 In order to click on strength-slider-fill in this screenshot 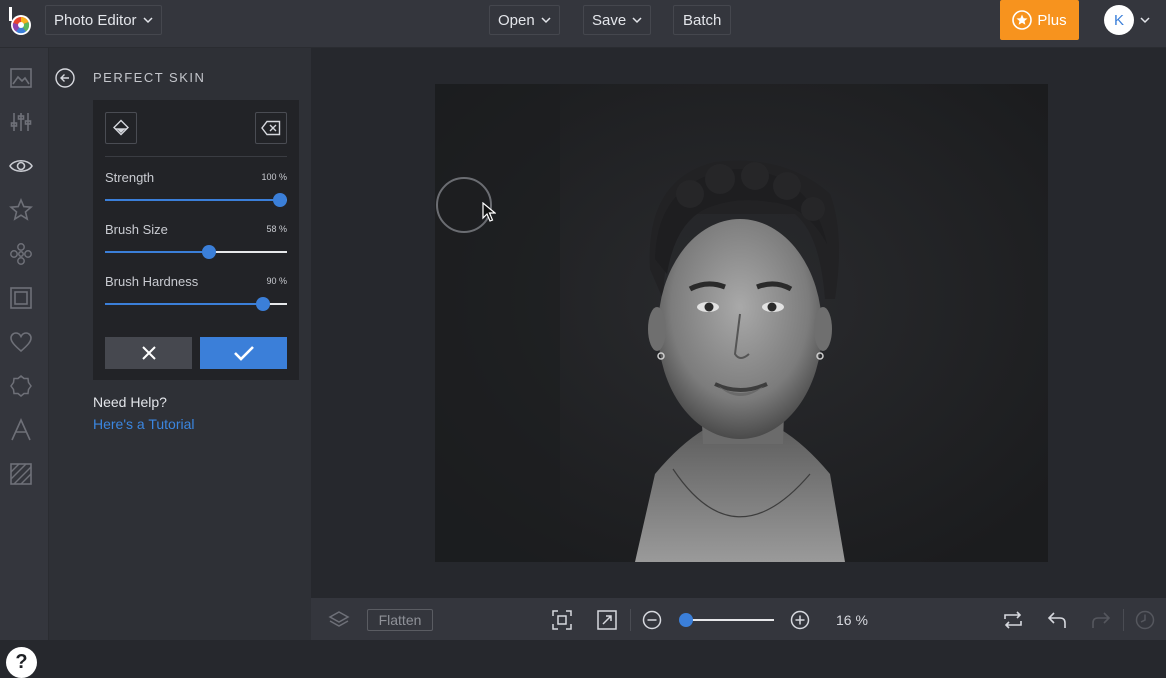, I will do `click(192, 200)`.